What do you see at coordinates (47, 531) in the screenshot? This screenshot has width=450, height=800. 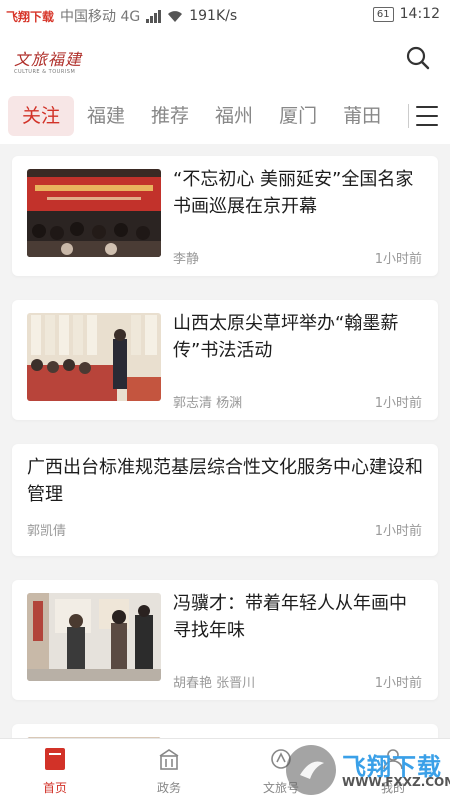 I see `article-author: 郭凯倩` at bounding box center [47, 531].